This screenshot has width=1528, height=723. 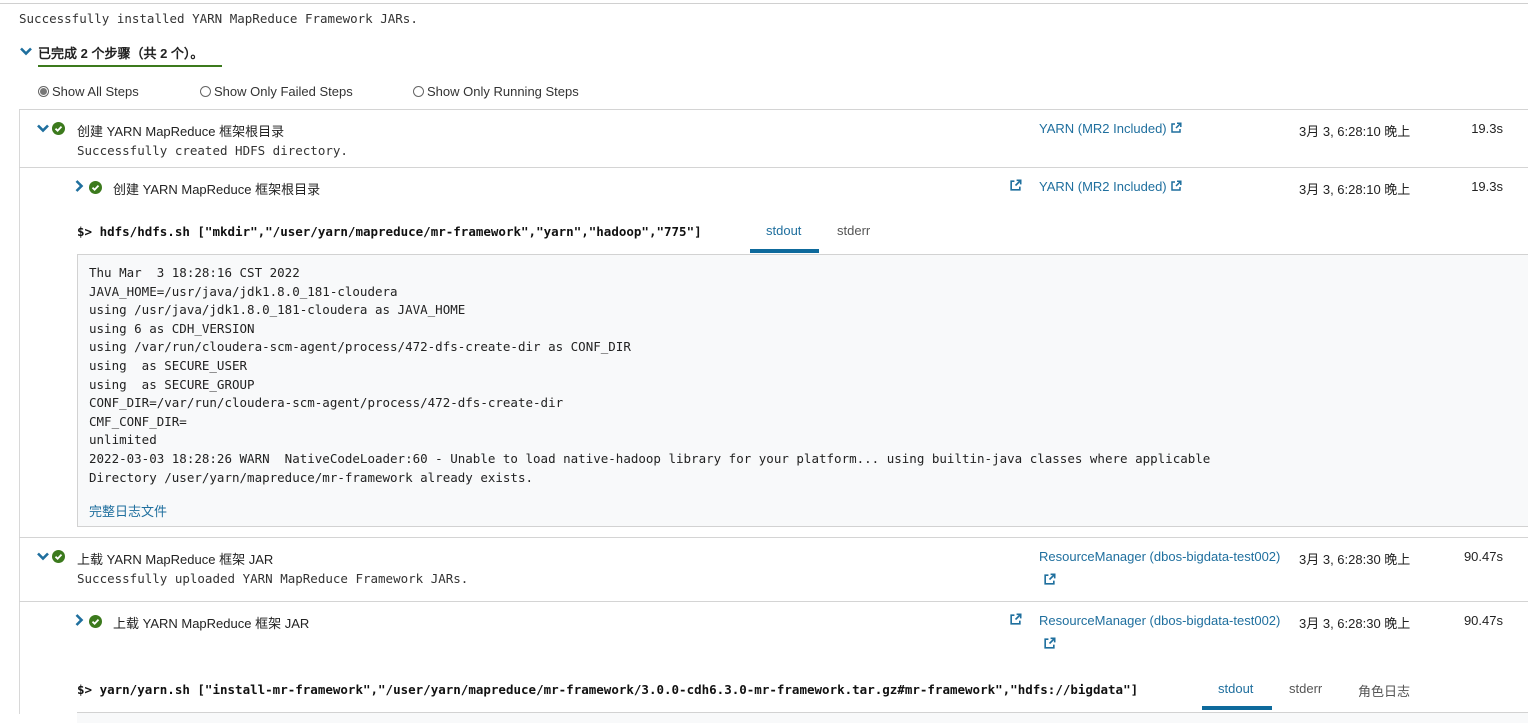 What do you see at coordinates (764, 3) in the screenshot?
I see `top-divider` at bounding box center [764, 3].